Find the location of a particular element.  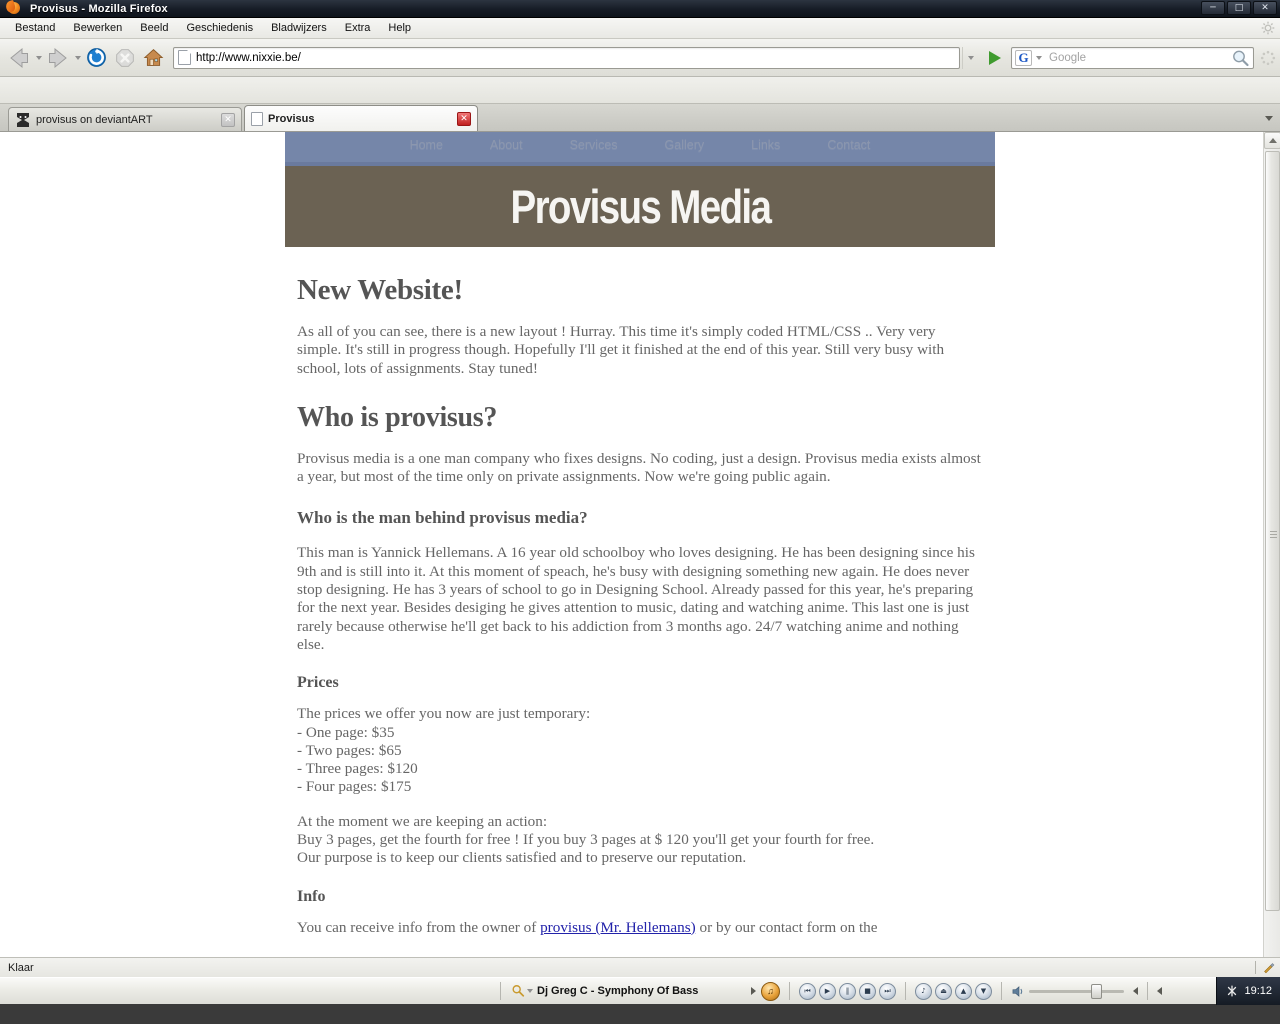

stop-icon is located at coordinates (125, 58).